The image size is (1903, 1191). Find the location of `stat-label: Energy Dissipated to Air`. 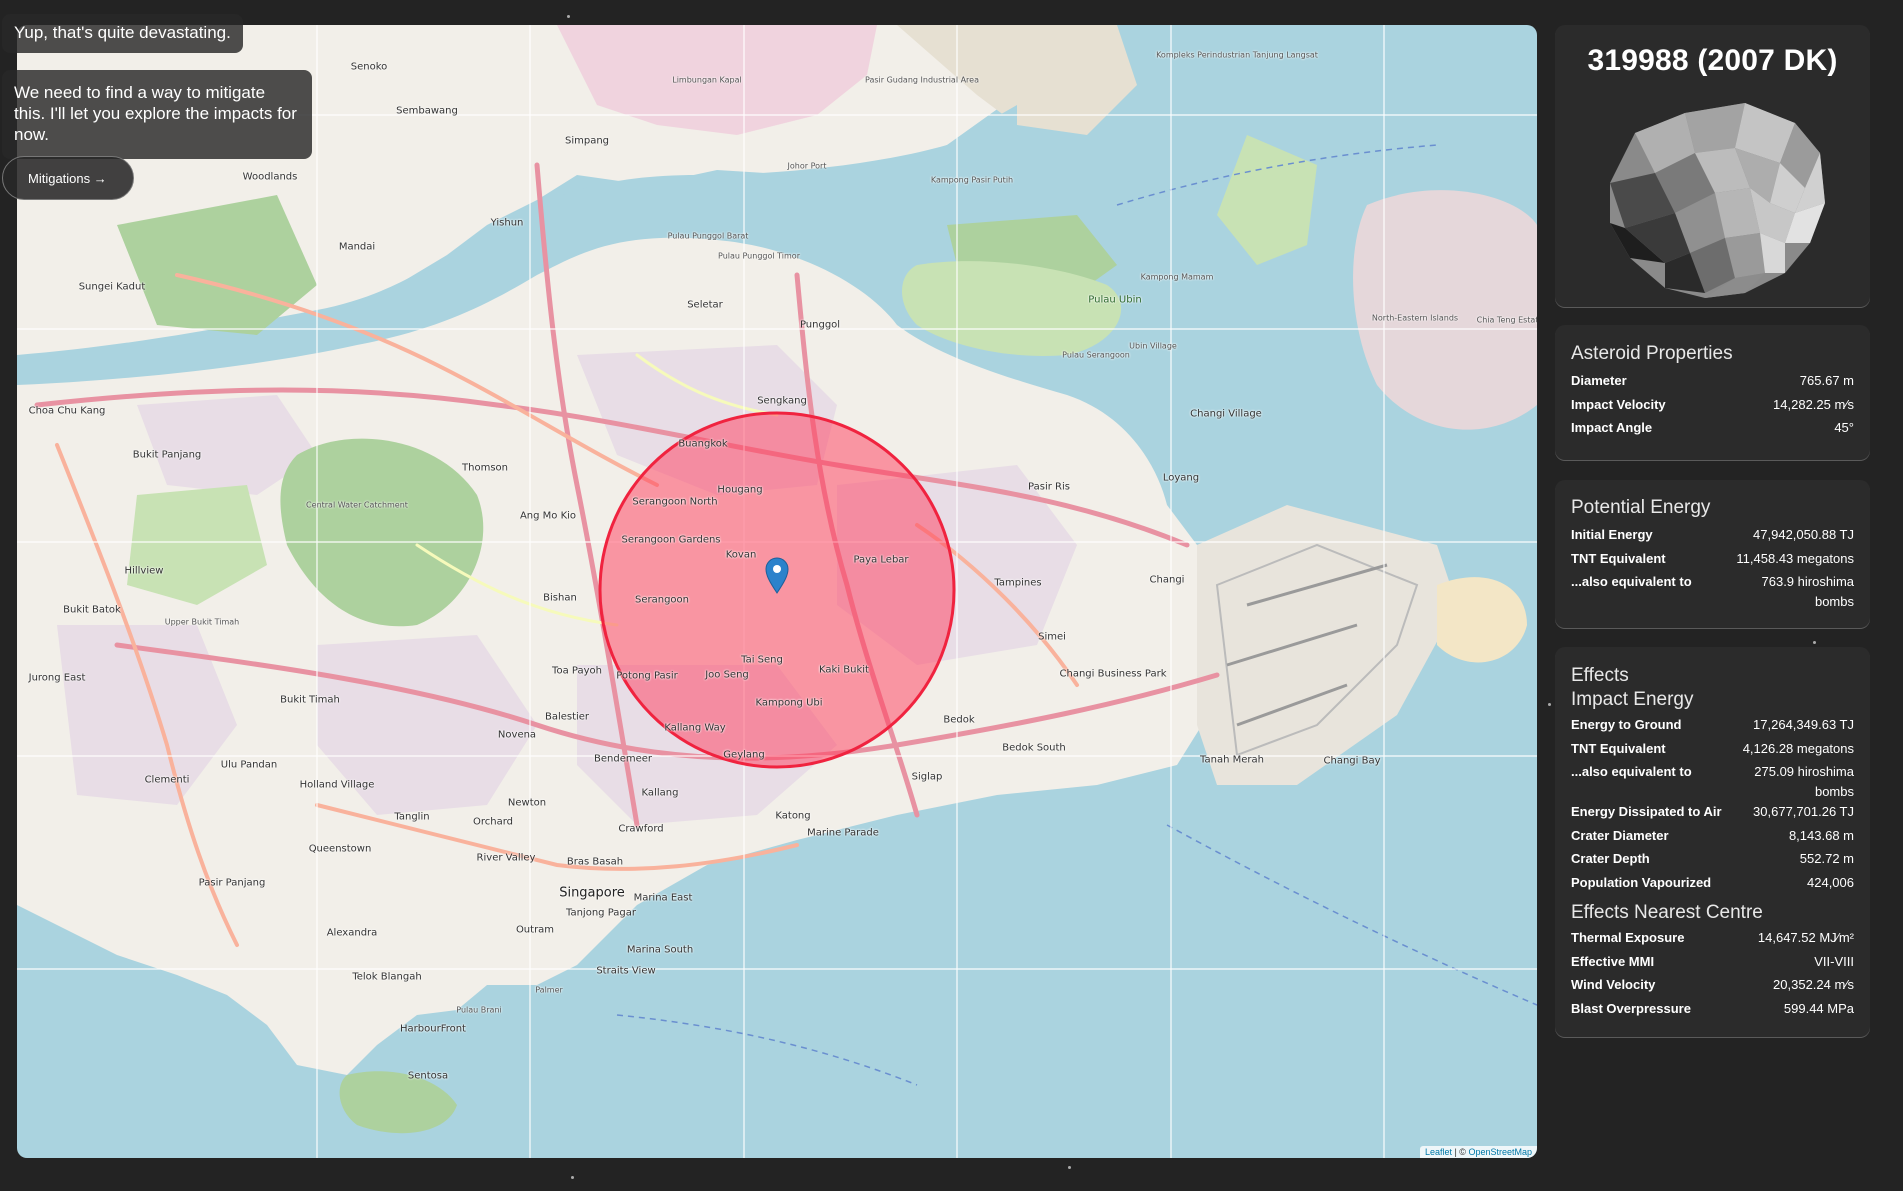

stat-label: Energy Dissipated to Air is located at coordinates (1646, 811).